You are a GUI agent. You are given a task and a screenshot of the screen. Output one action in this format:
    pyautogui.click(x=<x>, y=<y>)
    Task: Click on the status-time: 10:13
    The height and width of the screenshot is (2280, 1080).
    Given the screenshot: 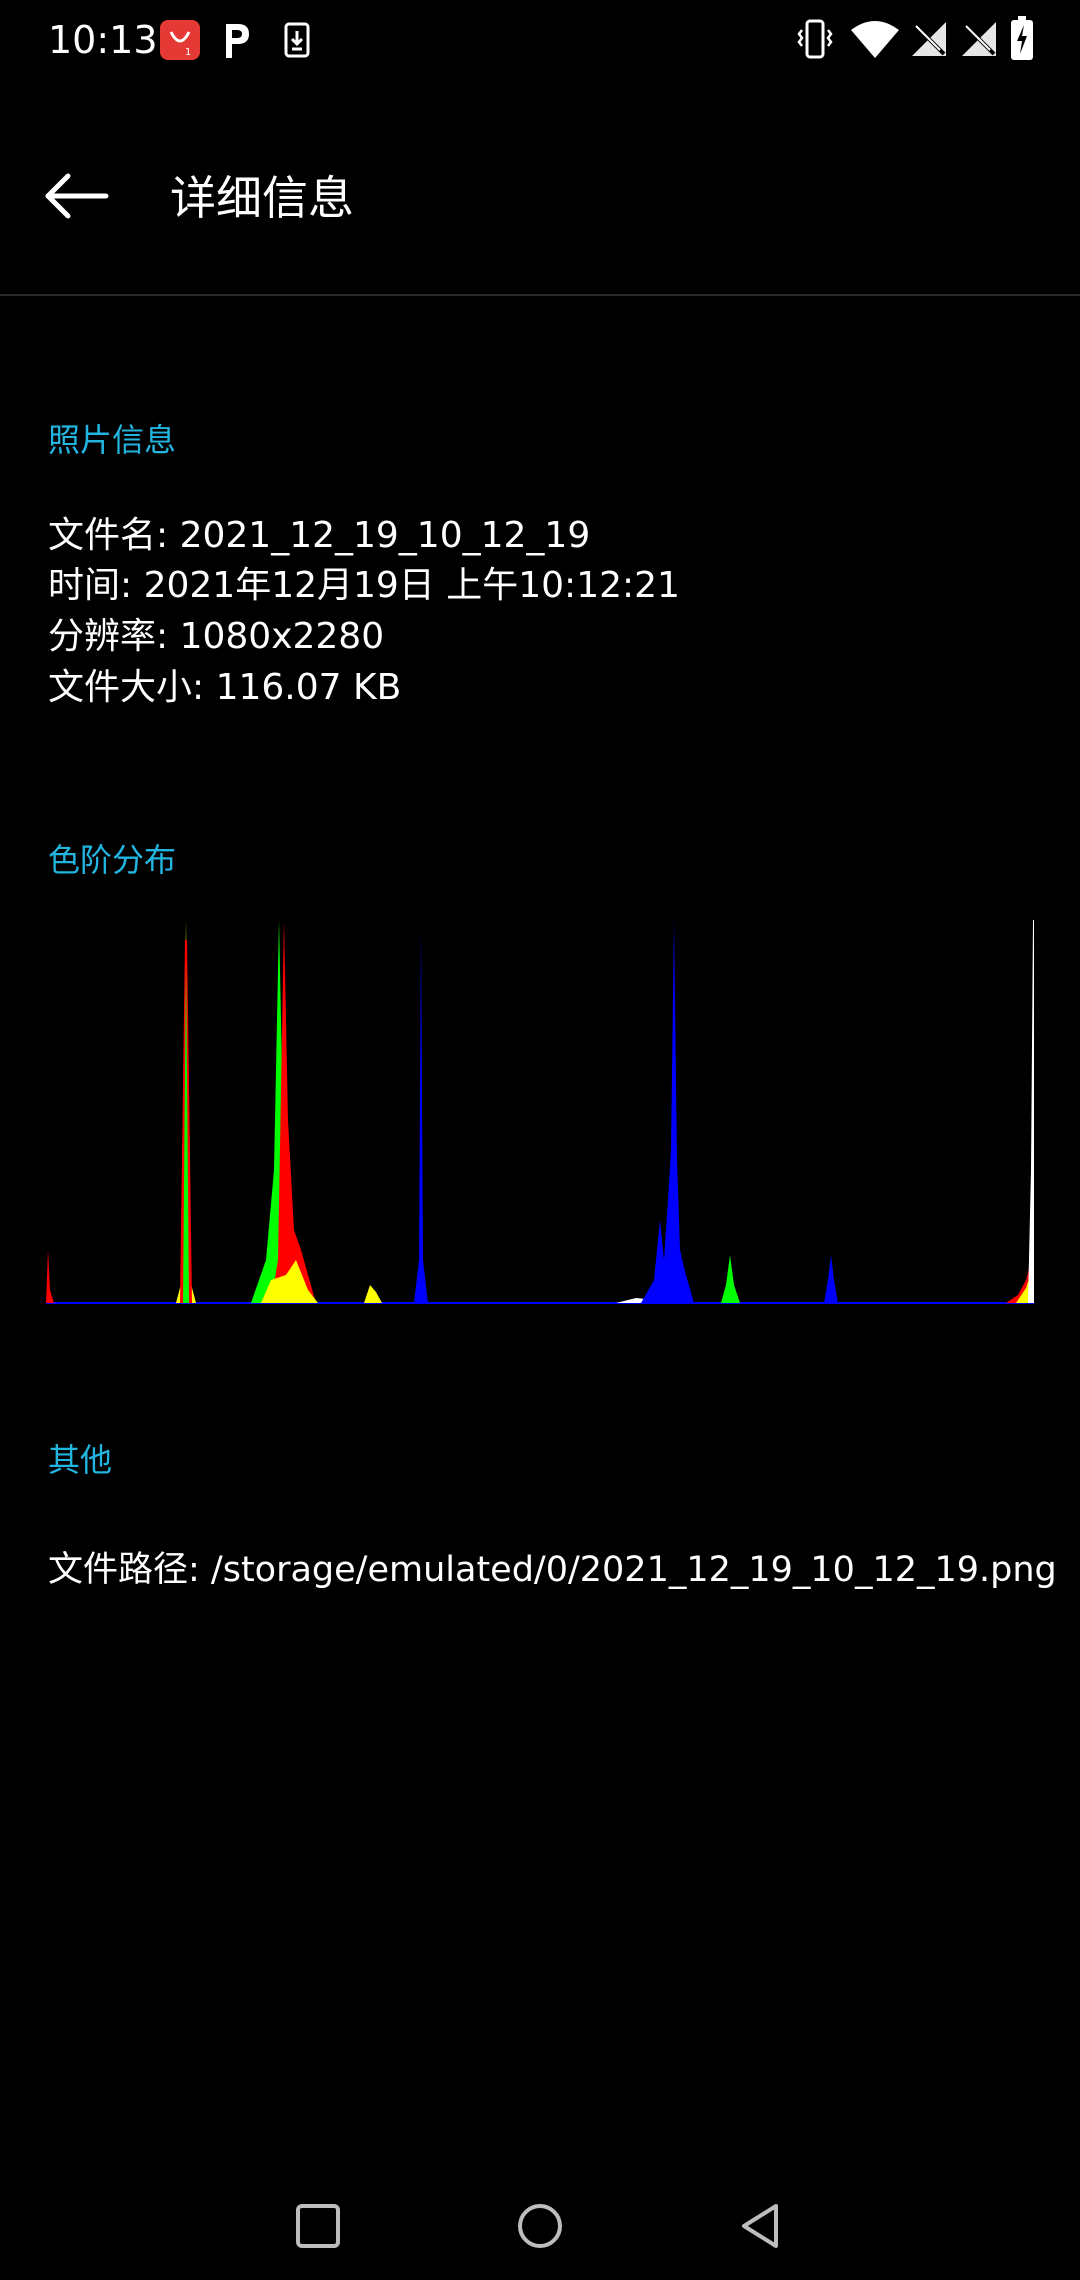 What is the action you would take?
    pyautogui.click(x=103, y=40)
    